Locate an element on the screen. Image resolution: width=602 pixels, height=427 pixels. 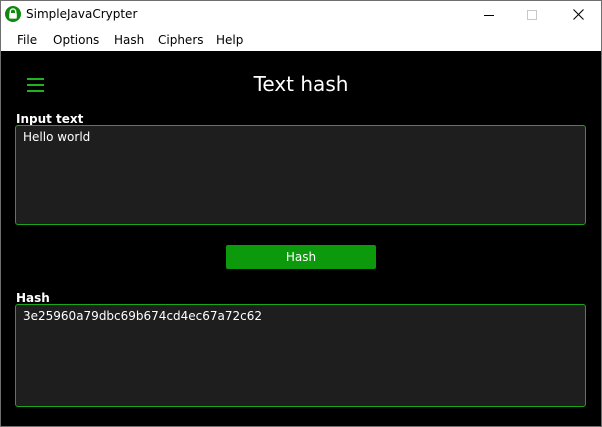
maximize-icon is located at coordinates (532, 14).